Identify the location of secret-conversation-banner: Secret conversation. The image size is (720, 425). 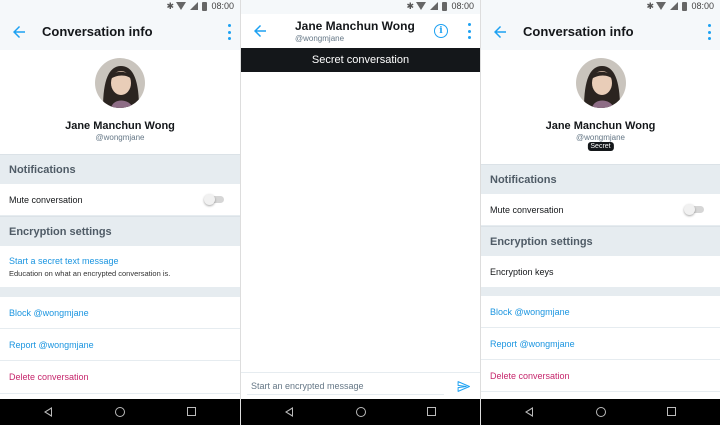
(360, 60).